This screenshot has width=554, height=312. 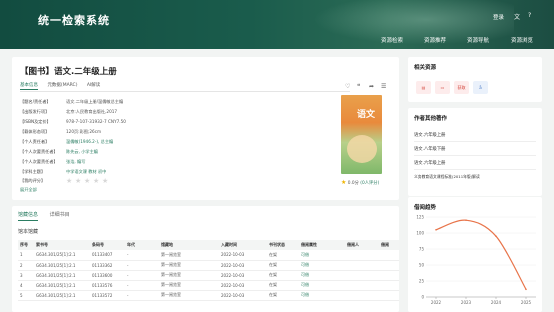 What do you see at coordinates (189, 275) in the screenshot?
I see `cell-location: 第一阅览室` at bounding box center [189, 275].